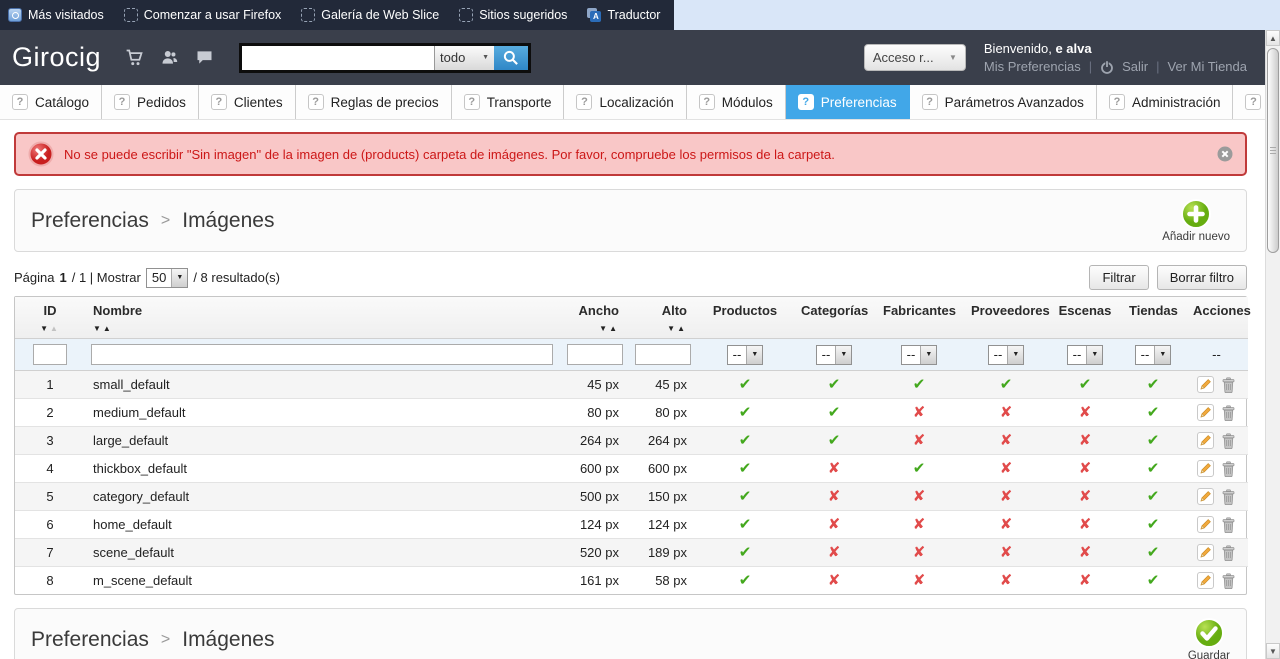 The image size is (1280, 659). I want to click on customers-icon, so click(169, 58).